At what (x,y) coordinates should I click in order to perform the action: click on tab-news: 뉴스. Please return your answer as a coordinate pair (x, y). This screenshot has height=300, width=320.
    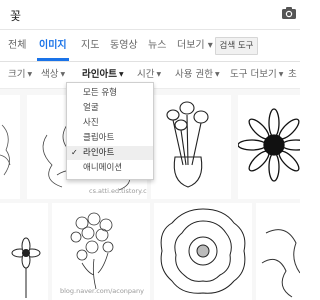
    Looking at the image, I should click on (157, 45).